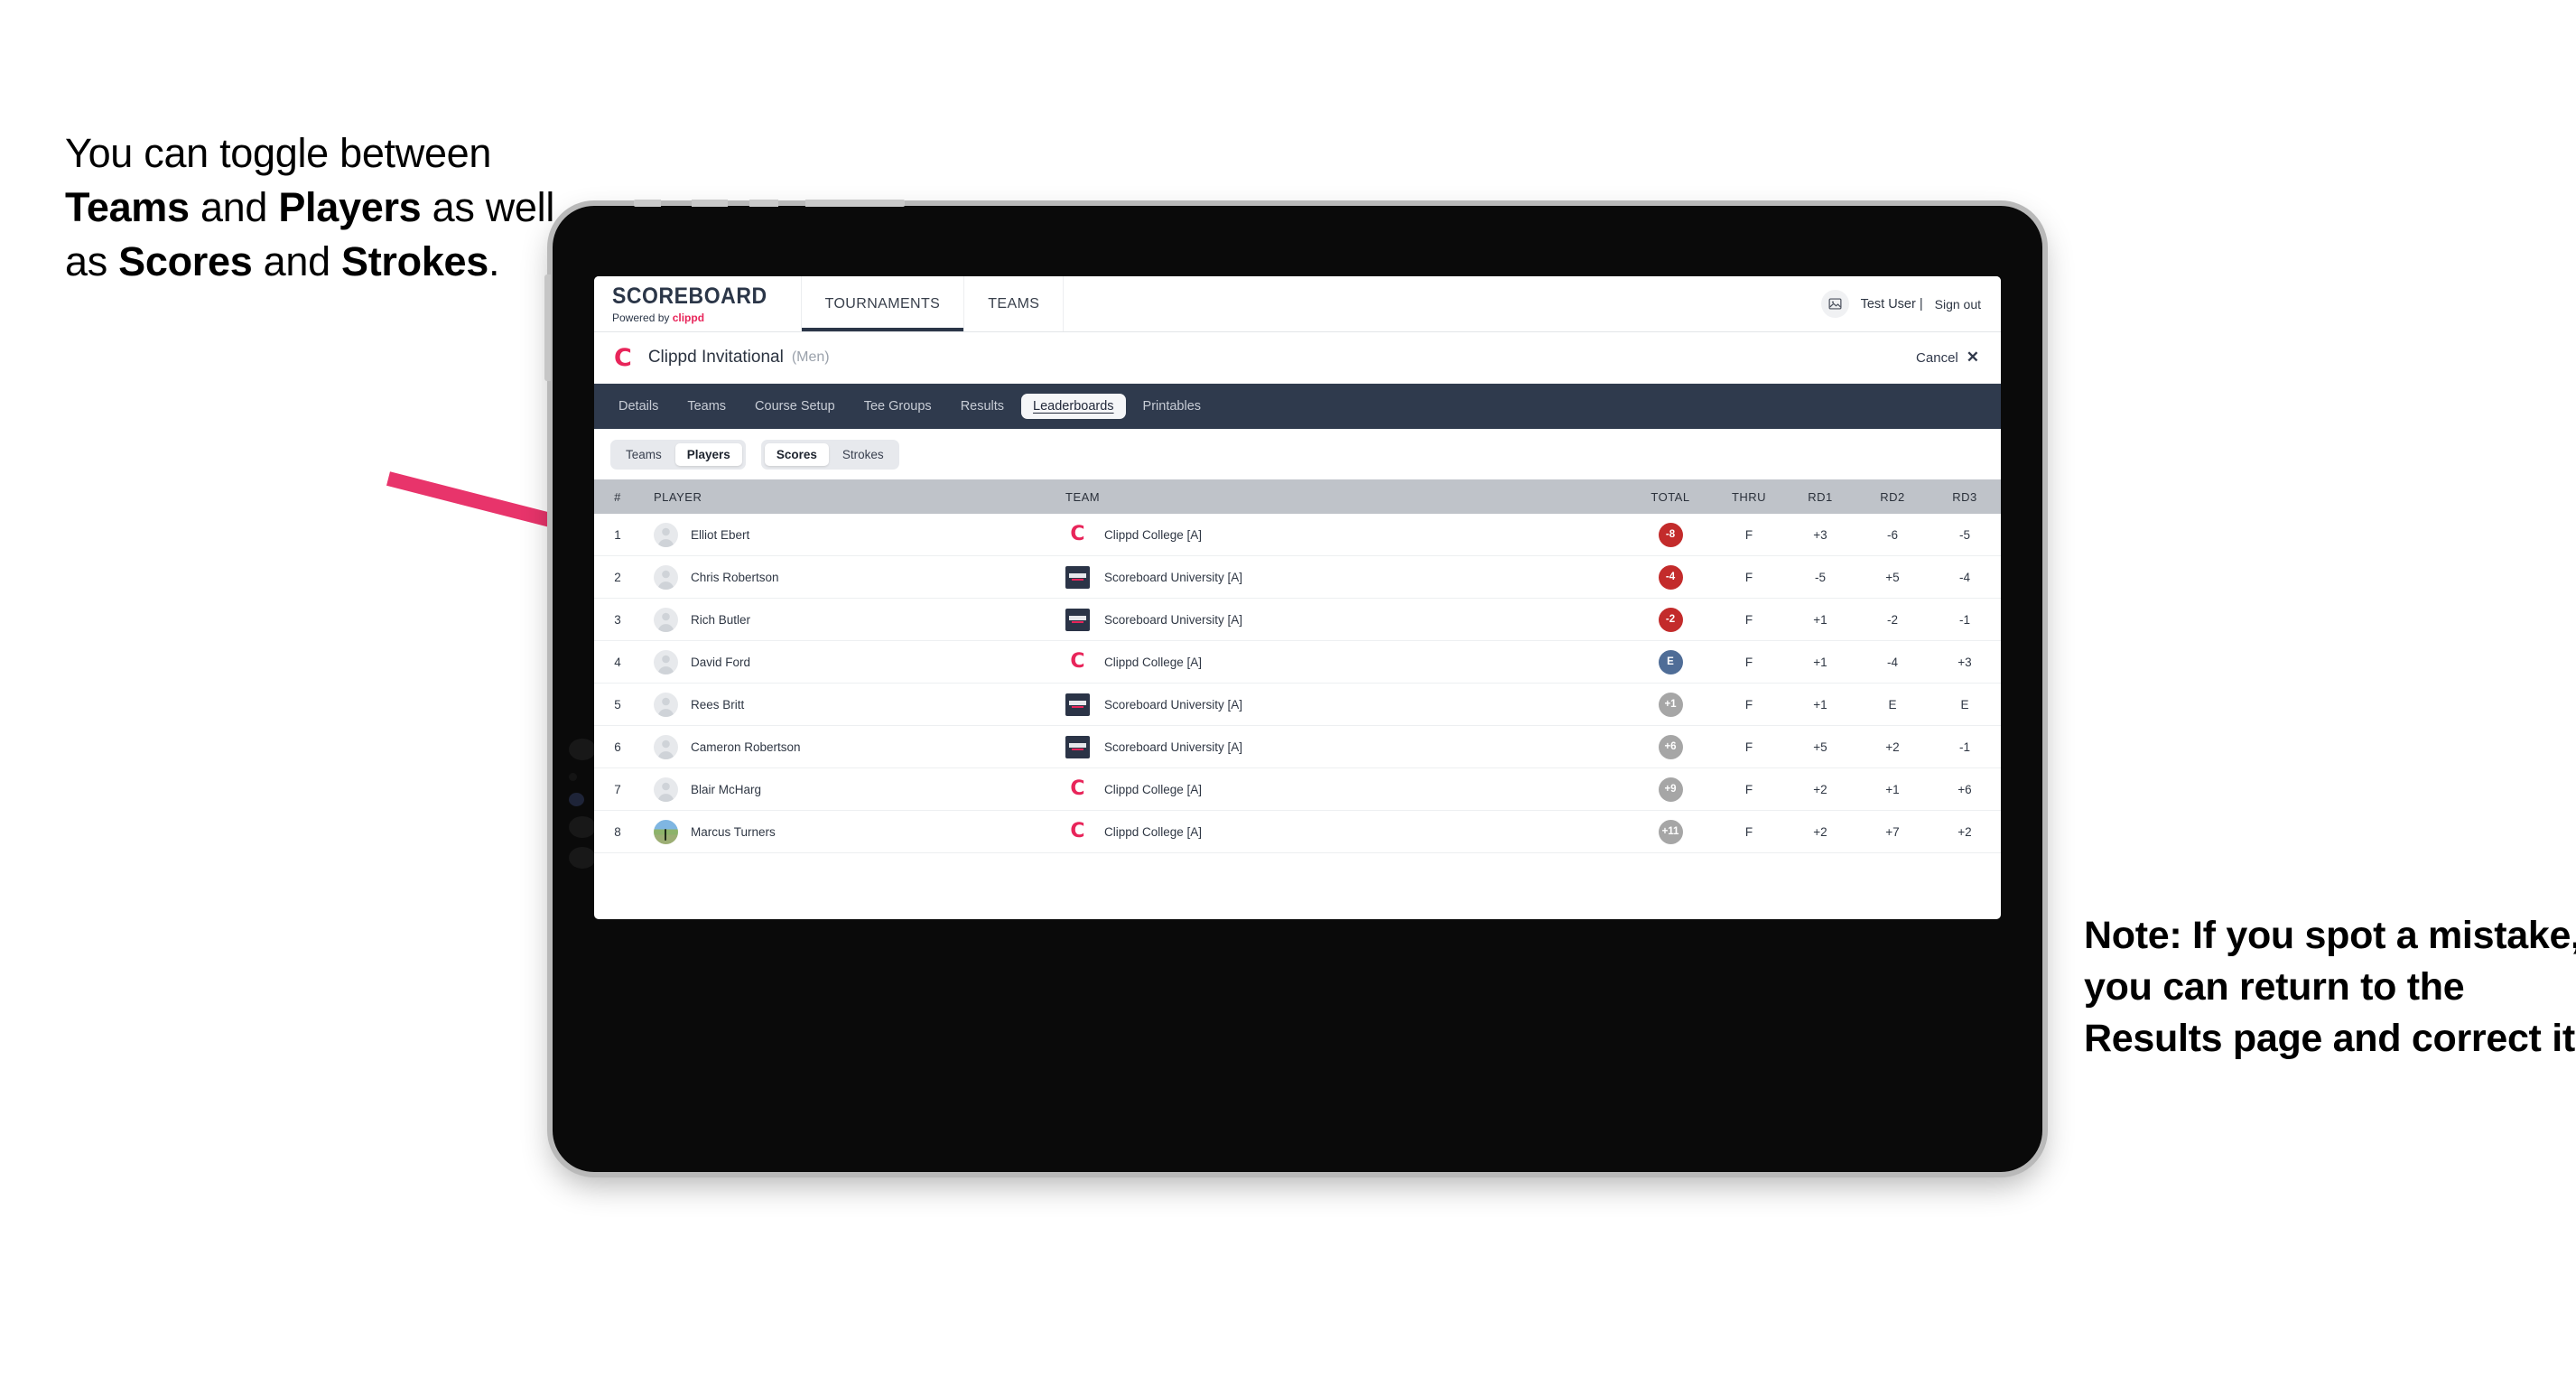 The width and height of the screenshot is (2576, 1386). Describe the element at coordinates (982, 407) in the screenshot. I see `sub-tab-results: Results` at that location.